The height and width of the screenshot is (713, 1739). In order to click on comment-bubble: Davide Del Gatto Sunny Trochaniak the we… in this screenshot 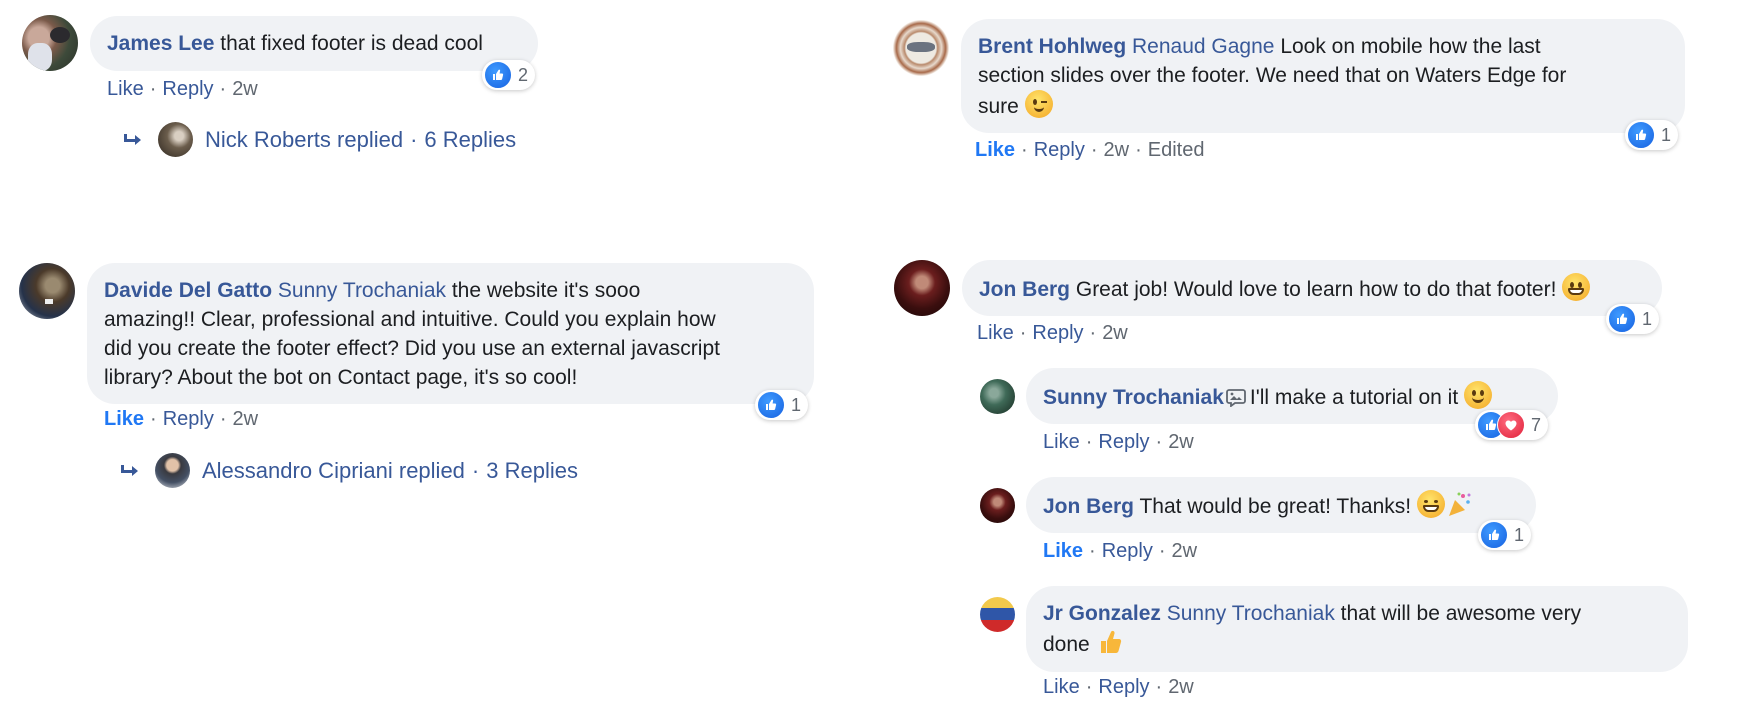, I will do `click(450, 333)`.